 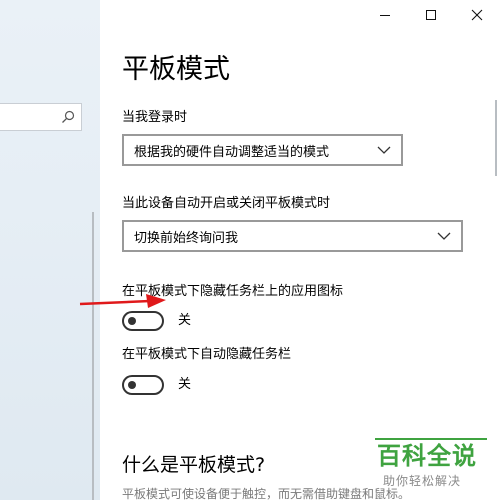 I want to click on watermark-brand: 百科全说, so click(x=427, y=456).